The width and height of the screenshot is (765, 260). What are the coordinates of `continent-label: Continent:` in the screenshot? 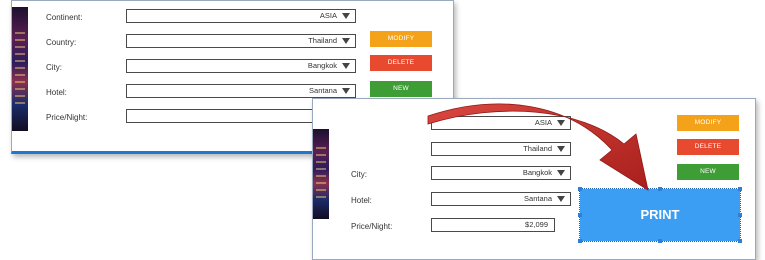 It's located at (64, 17).